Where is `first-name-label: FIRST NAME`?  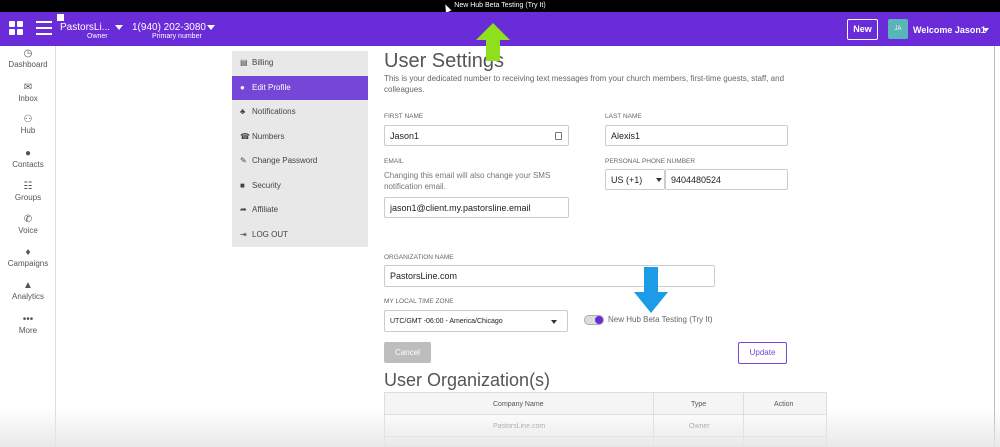 first-name-label: FIRST NAME is located at coordinates (404, 116).